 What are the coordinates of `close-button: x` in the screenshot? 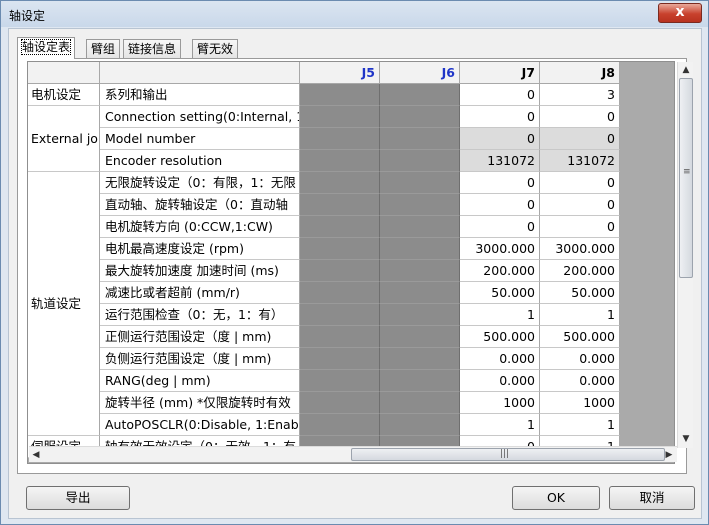 It's located at (680, 13).